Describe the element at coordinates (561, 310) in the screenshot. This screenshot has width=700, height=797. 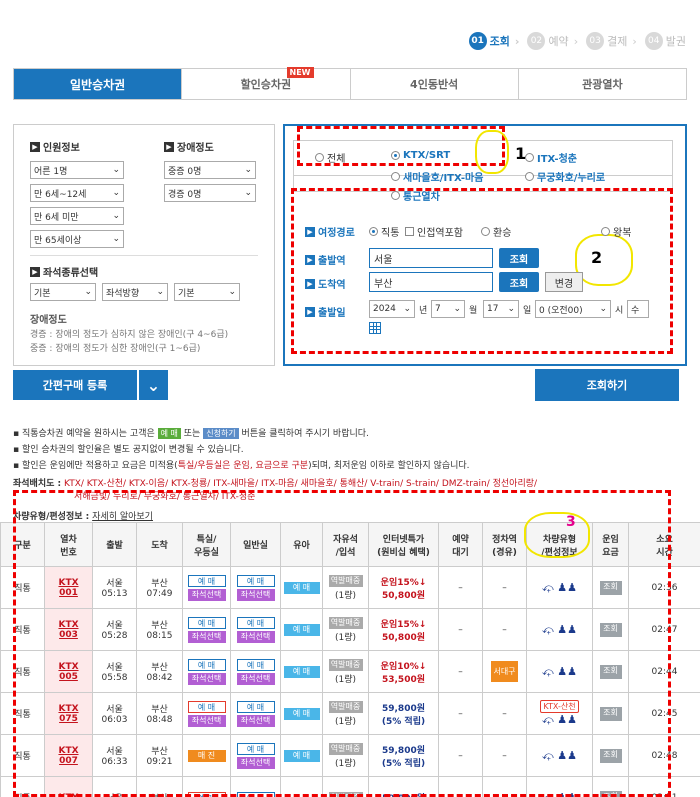
I see `select-value: 0 (오전00)` at that location.